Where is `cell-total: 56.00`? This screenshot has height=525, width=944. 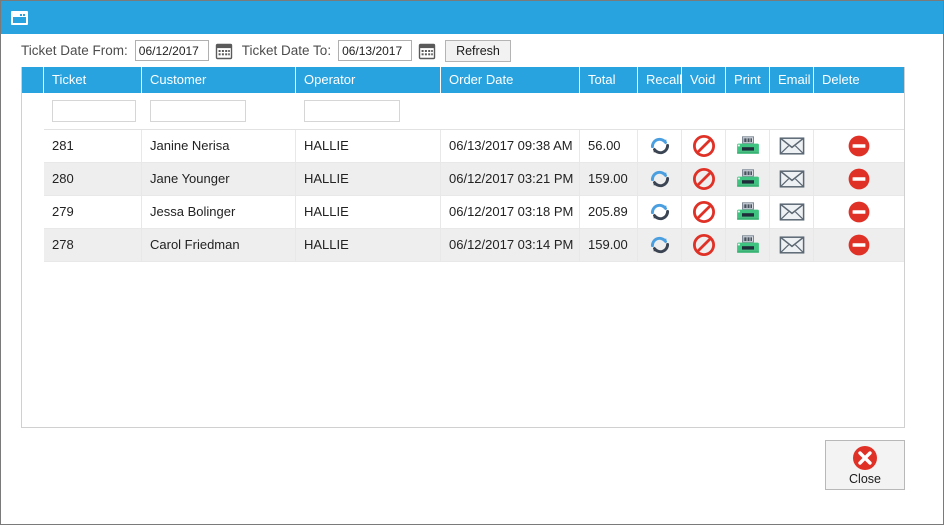 cell-total: 56.00 is located at coordinates (609, 146).